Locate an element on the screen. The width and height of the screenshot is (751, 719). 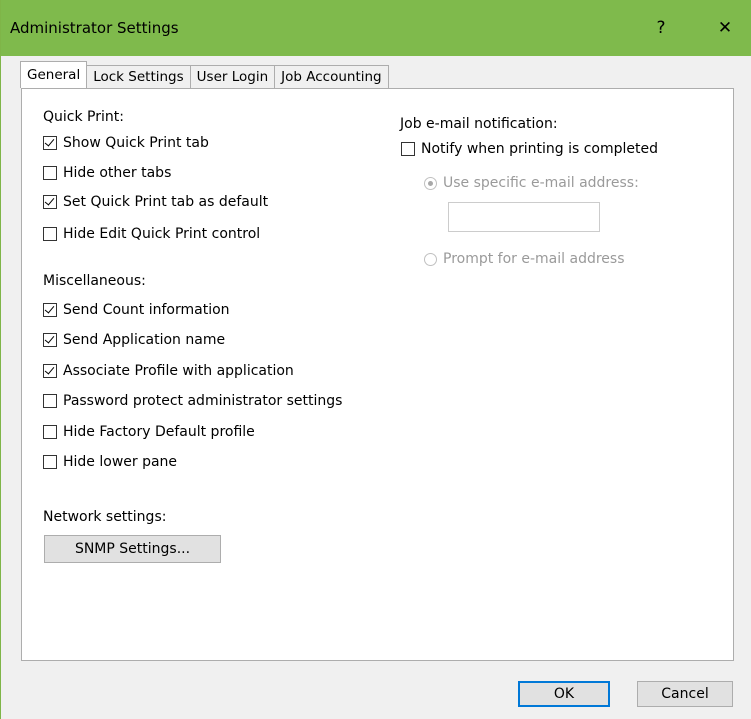
notify-when-completed-checkbox: Notify when printing is completed is located at coordinates (529, 149).